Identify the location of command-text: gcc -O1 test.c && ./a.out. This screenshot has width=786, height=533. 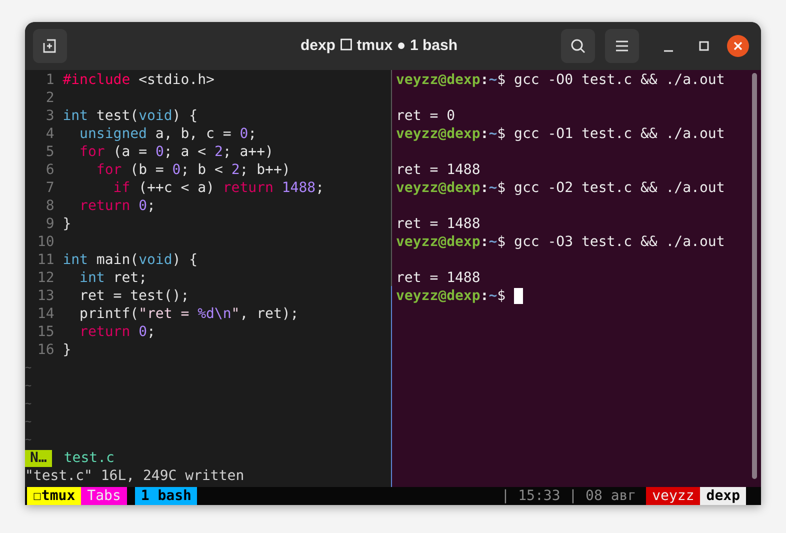
(619, 134).